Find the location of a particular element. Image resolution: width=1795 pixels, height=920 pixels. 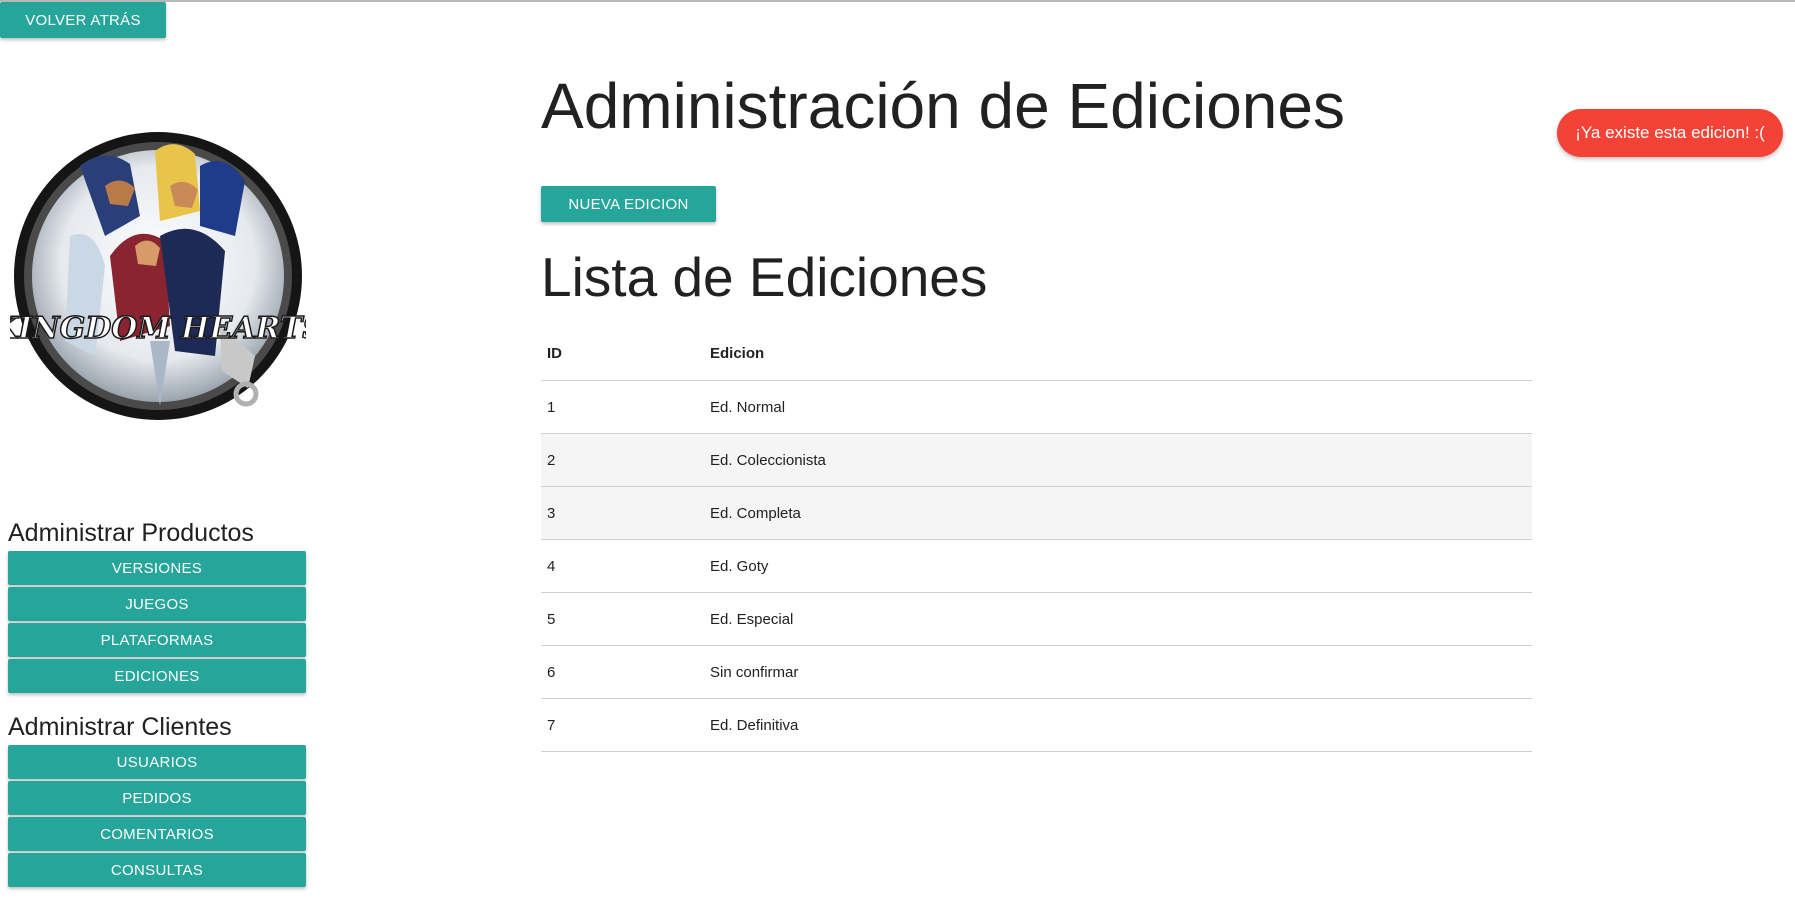

nav-ediciones-button: Ediciones is located at coordinates (157, 676).